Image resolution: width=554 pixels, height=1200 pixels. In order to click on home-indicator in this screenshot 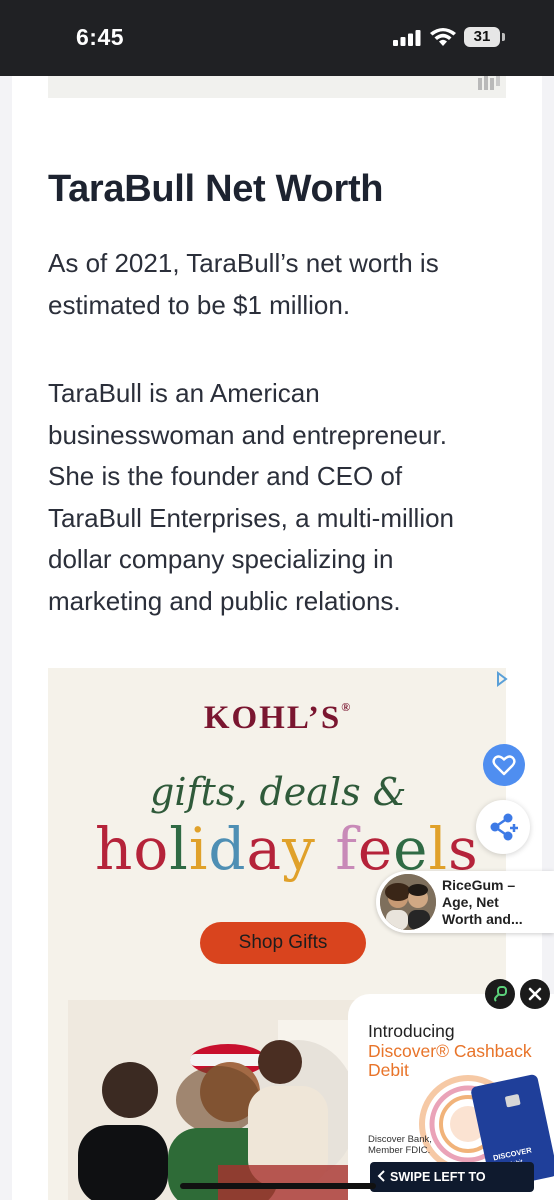, I will do `click(278, 1186)`.